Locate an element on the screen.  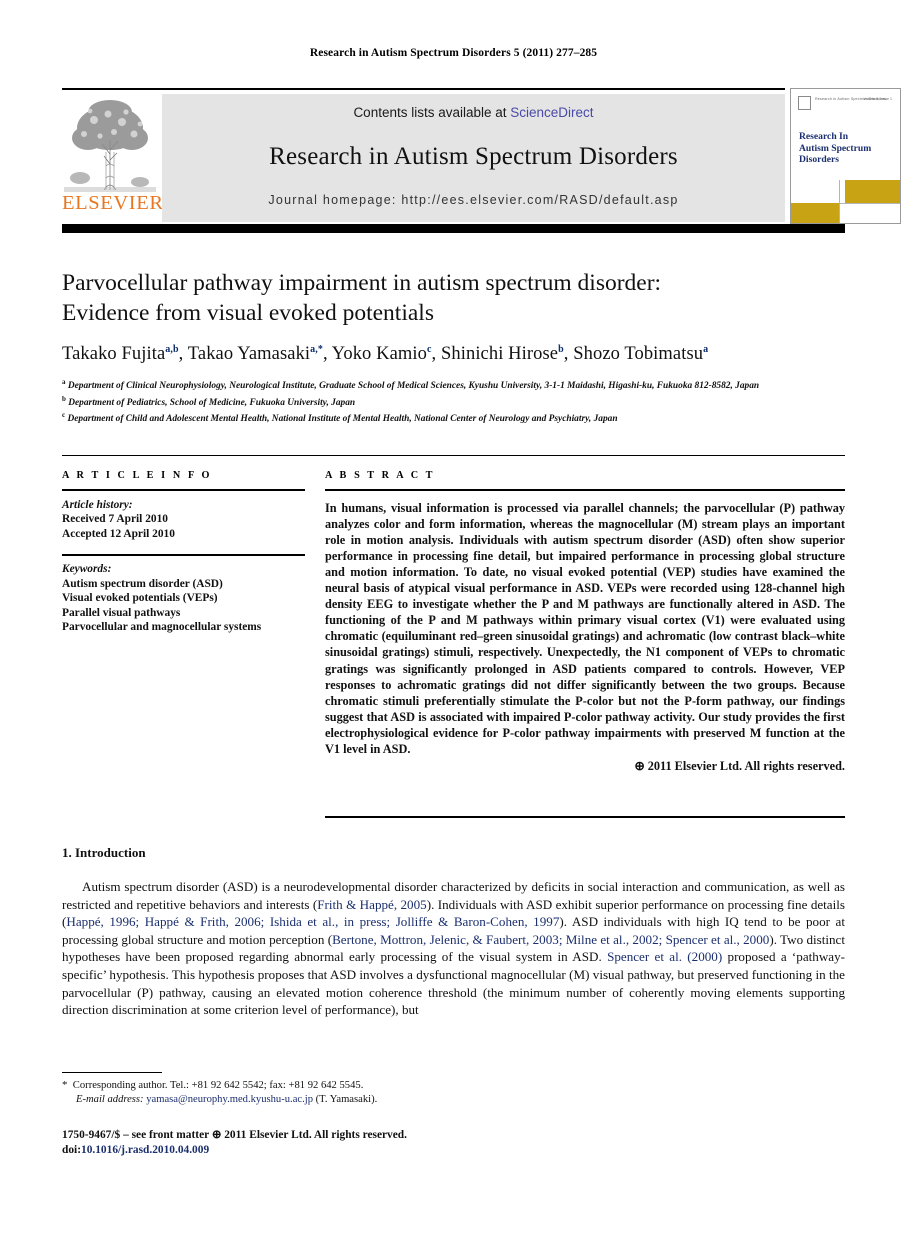
cover-title-line-2: Autism Spectrum is located at coordinates (835, 148).